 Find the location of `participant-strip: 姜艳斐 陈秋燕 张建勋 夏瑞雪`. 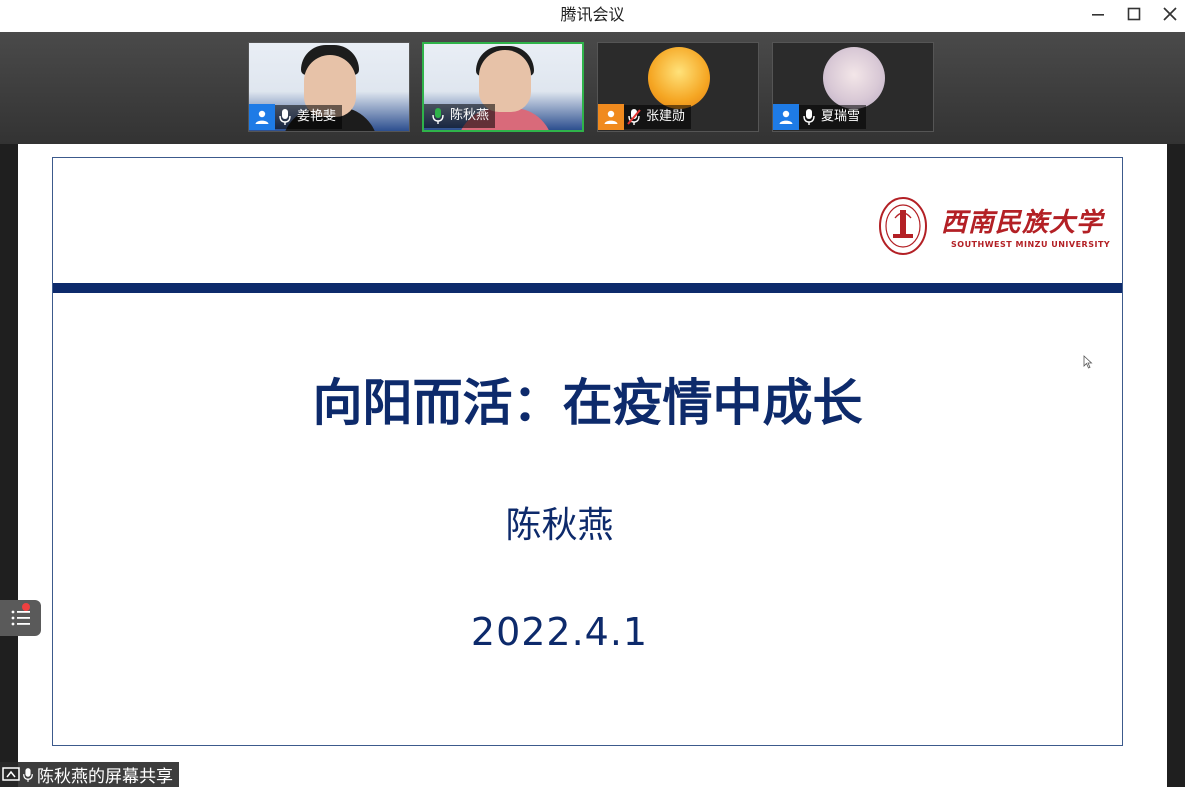

participant-strip: 姜艳斐 陈秋燕 张建勋 夏瑞雪 is located at coordinates (592, 88).